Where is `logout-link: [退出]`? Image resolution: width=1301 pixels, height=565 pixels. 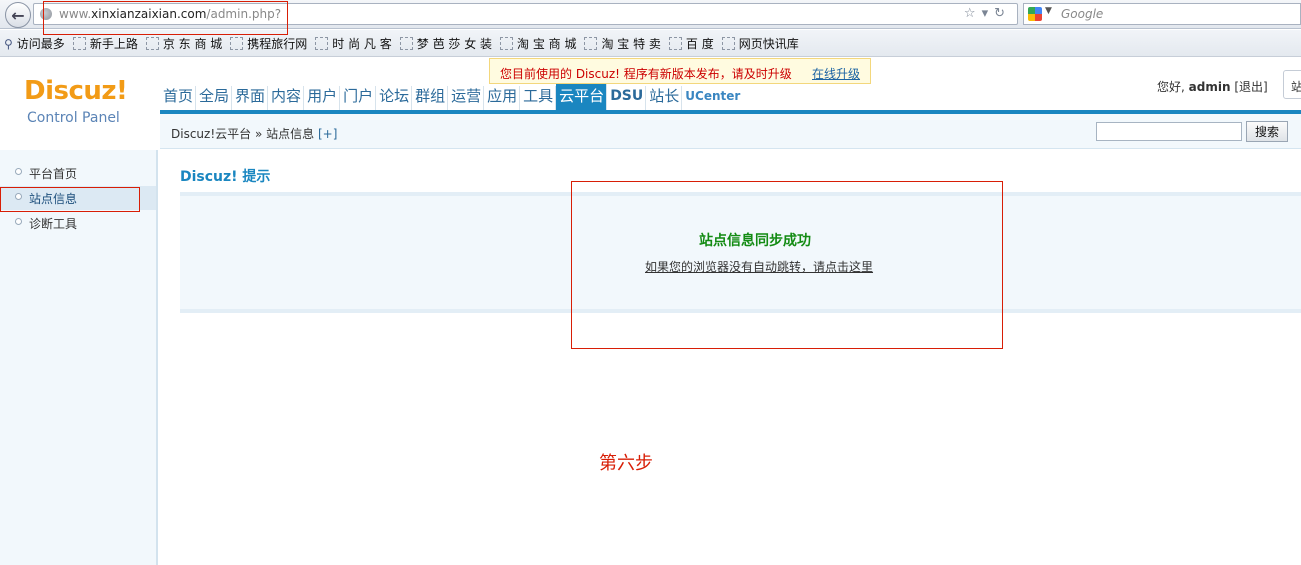
logout-link: [退出] is located at coordinates (1250, 87).